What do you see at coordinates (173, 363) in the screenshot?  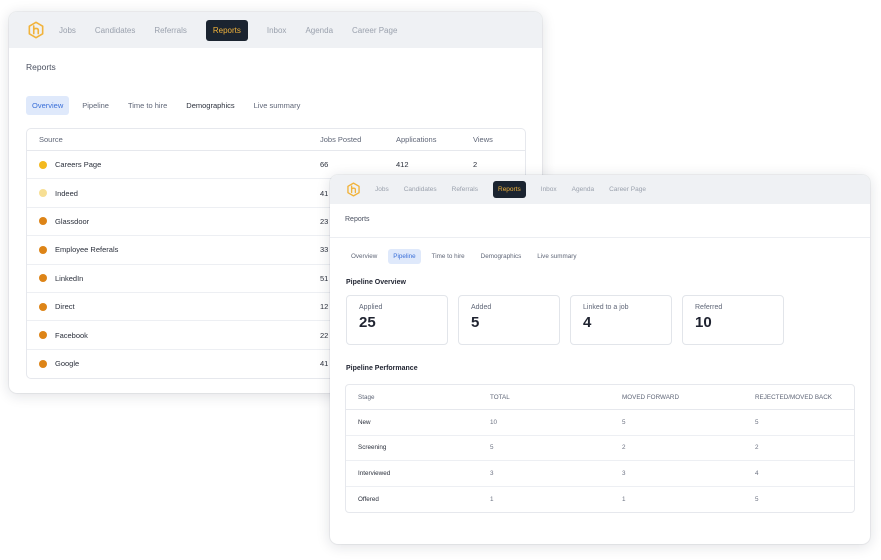 I see `source-cell: Google` at bounding box center [173, 363].